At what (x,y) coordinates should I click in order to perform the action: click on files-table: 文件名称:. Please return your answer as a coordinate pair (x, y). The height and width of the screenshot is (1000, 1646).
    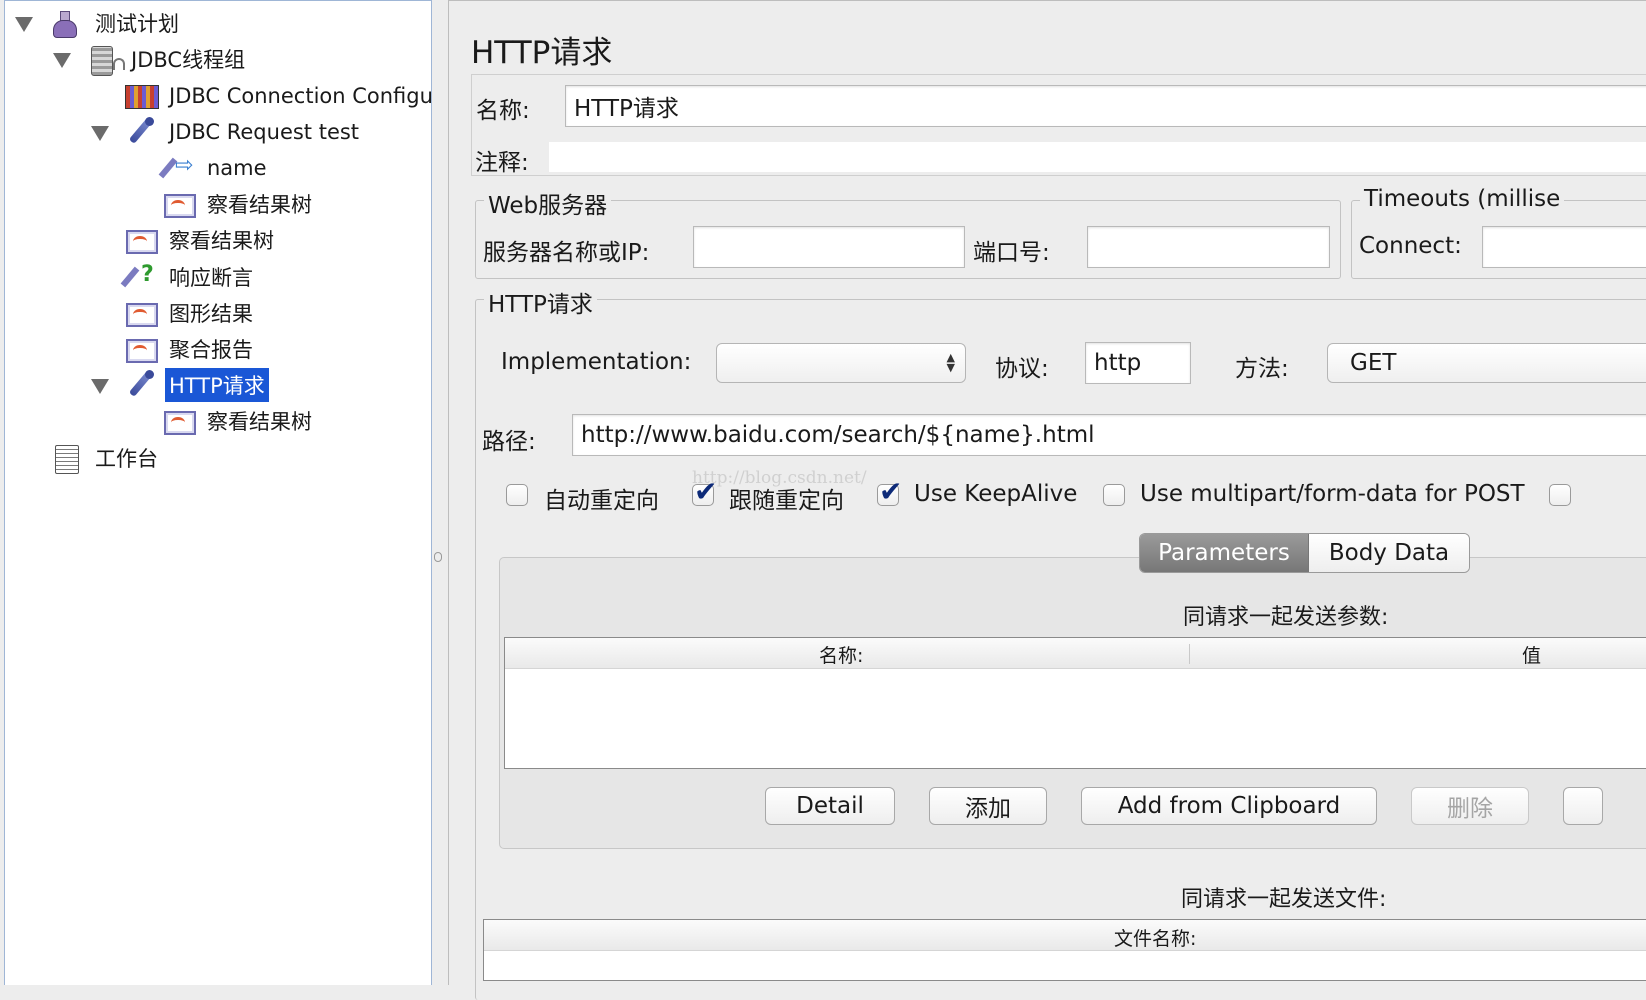
    Looking at the image, I should click on (1064, 950).